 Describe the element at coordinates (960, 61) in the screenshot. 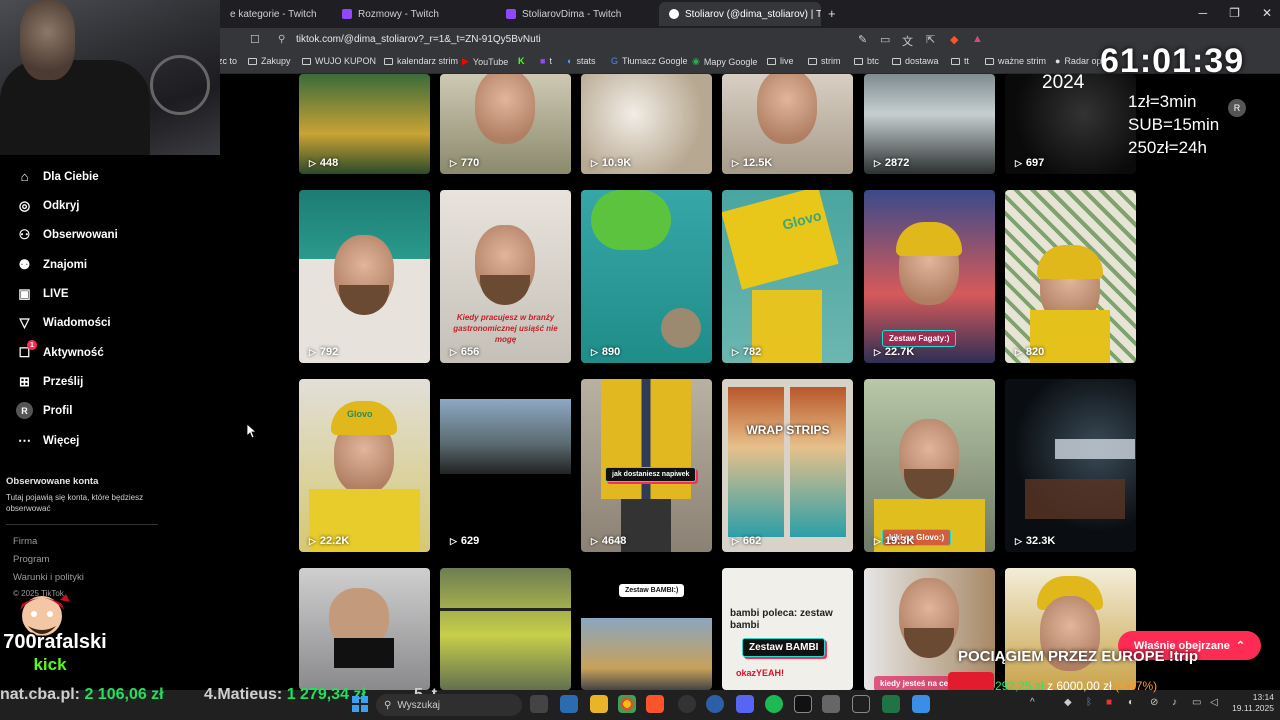

I see `bookmark-item: tt` at that location.